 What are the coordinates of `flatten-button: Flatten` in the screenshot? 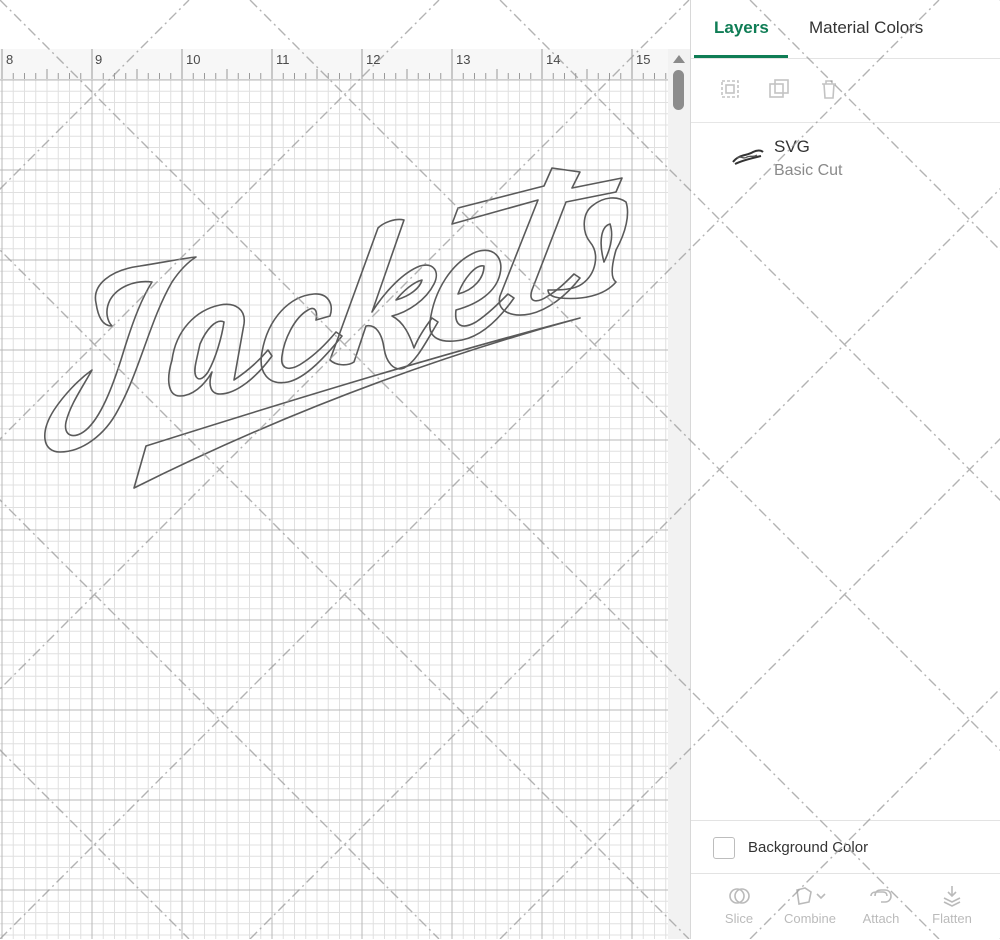 It's located at (952, 908).